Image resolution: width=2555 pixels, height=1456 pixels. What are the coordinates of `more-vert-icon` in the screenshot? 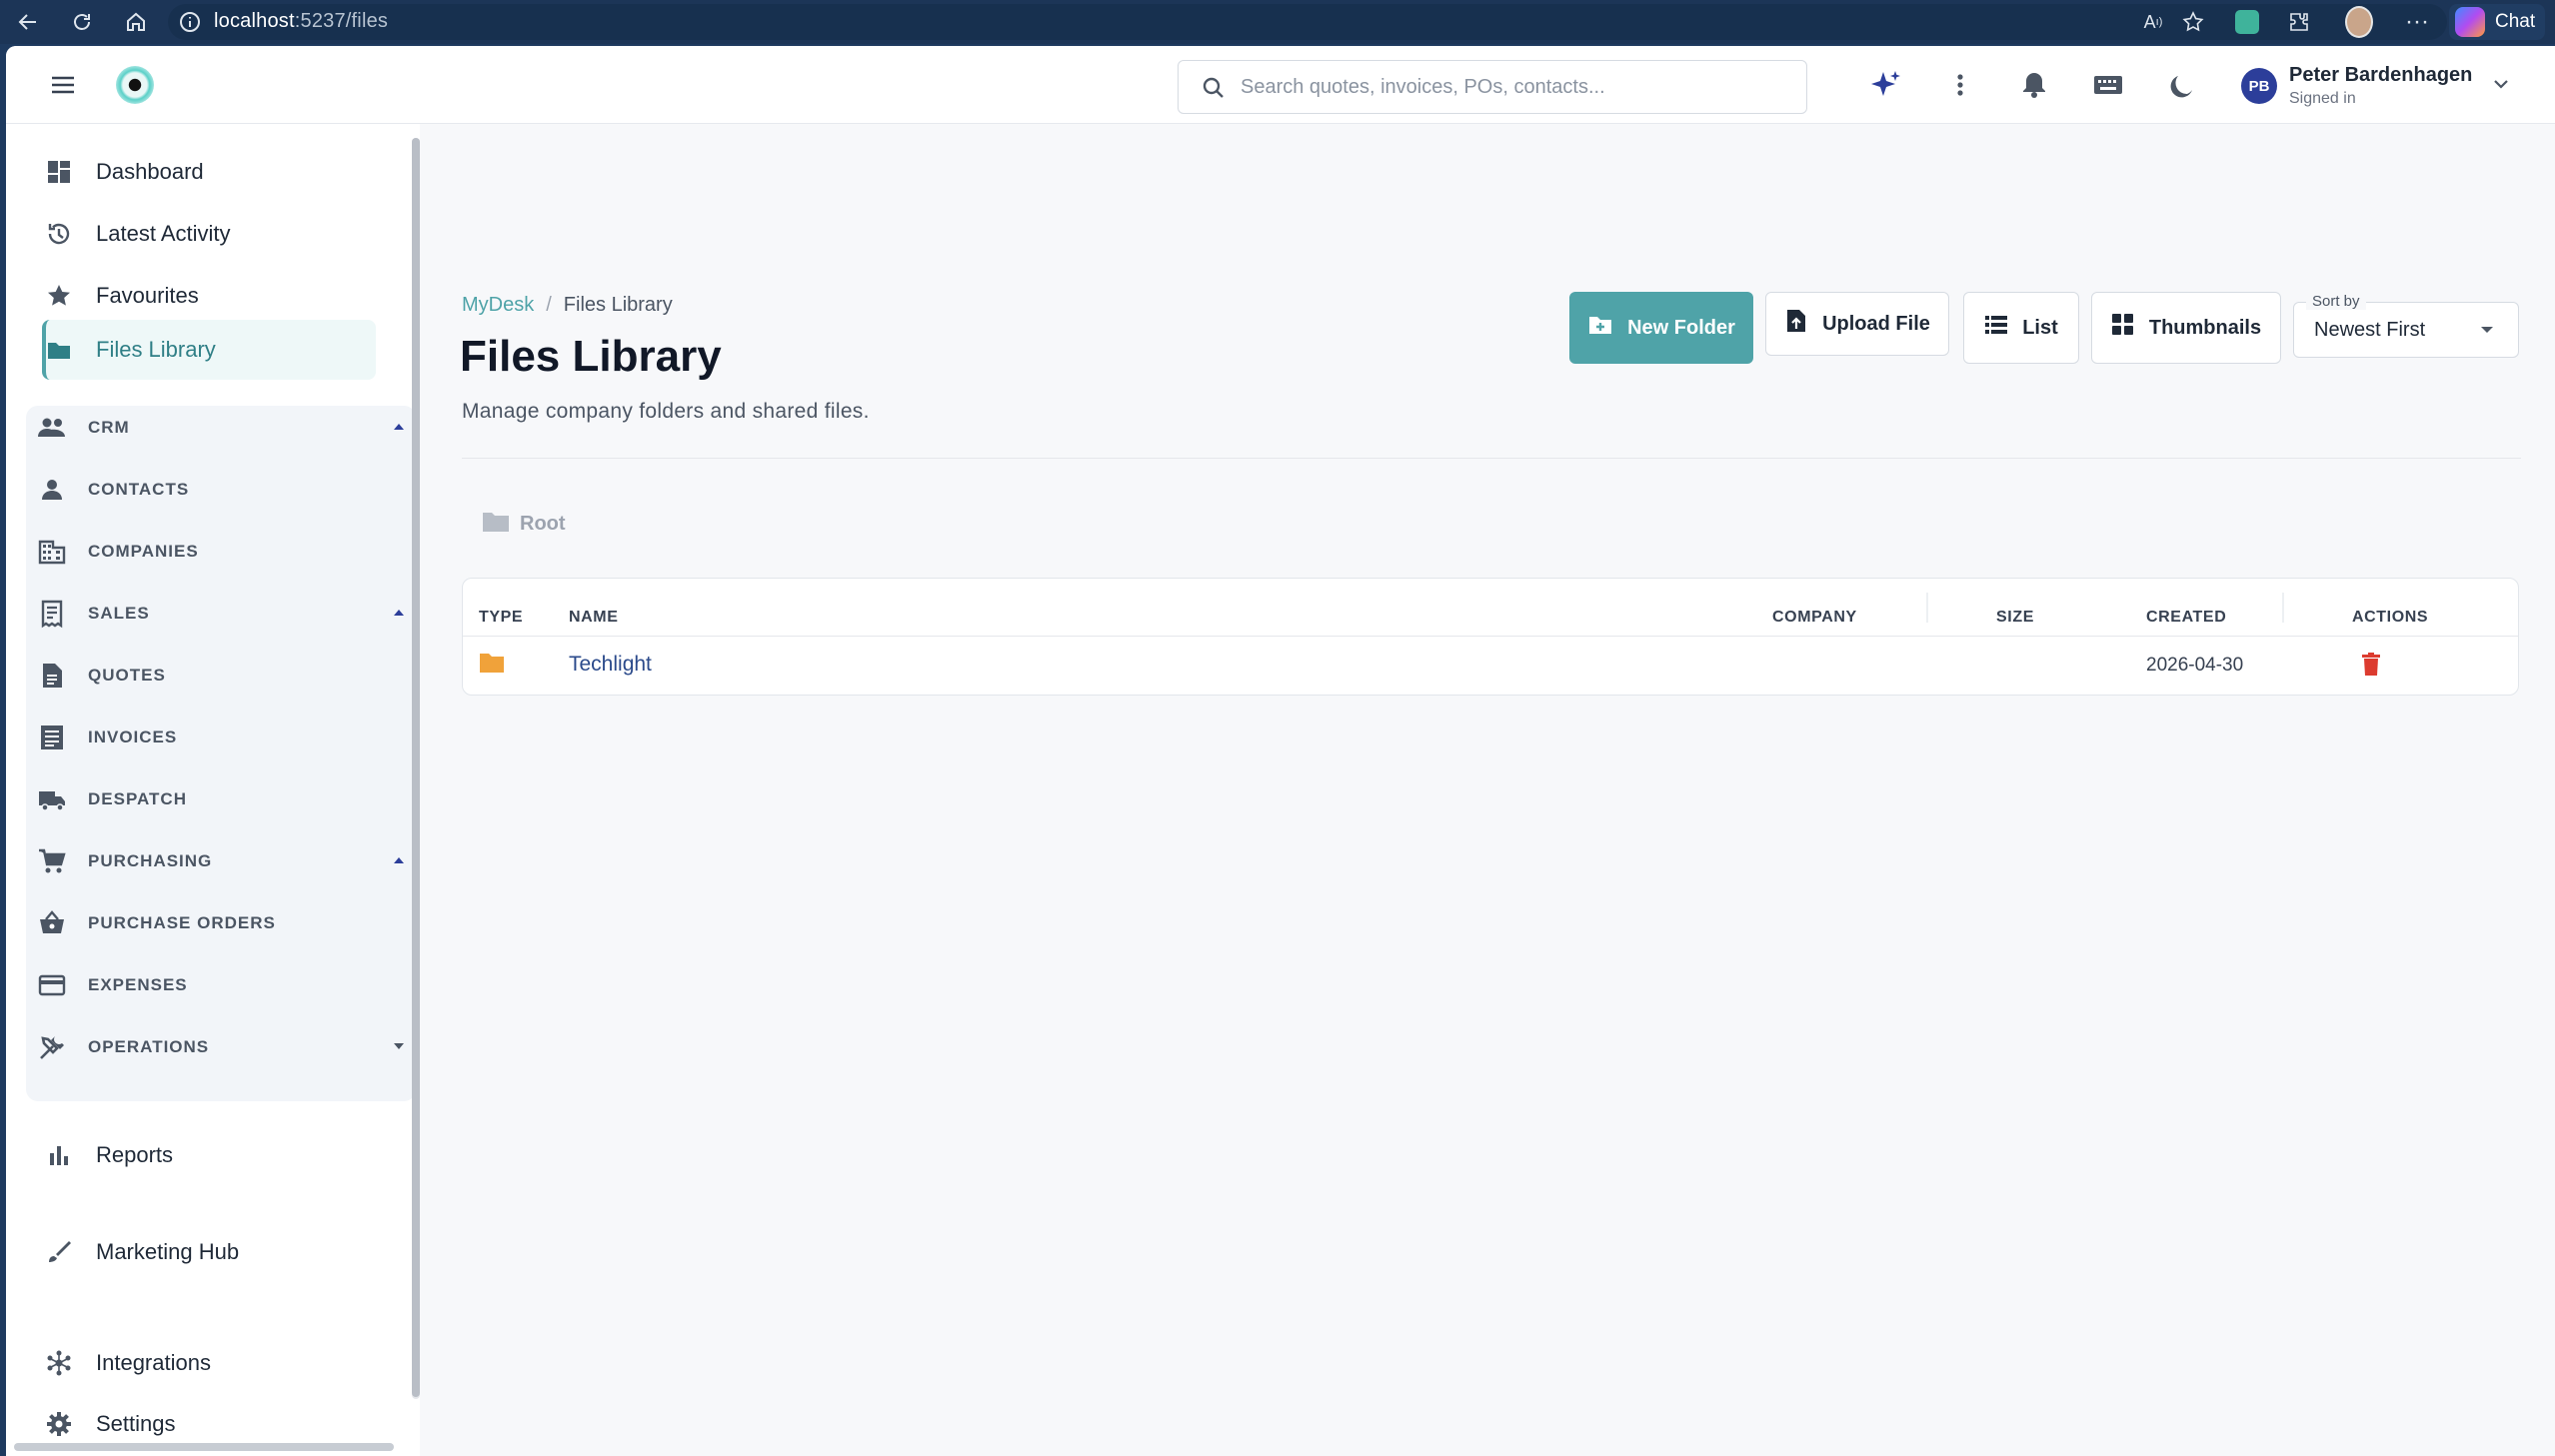 It's located at (1960, 88).